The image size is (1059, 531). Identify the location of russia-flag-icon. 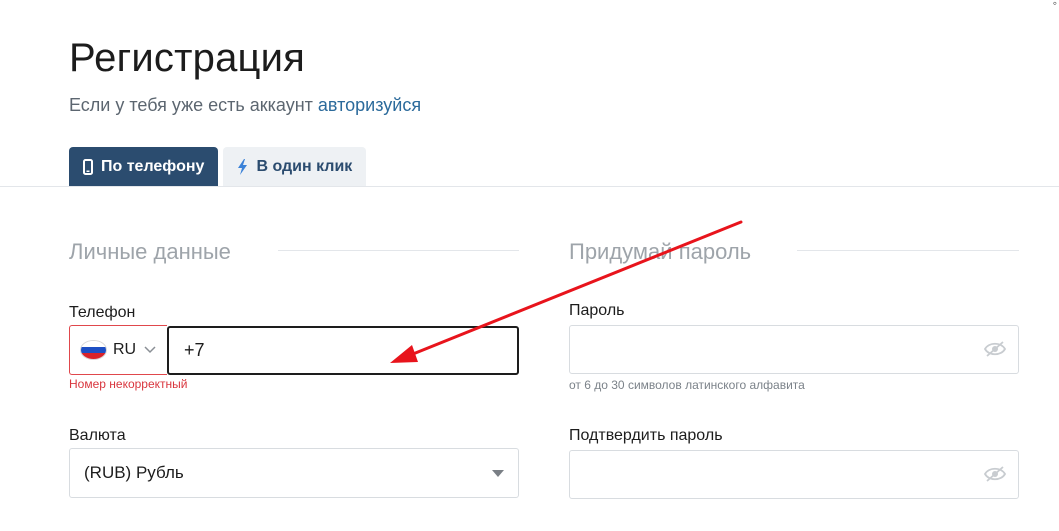
(93, 350).